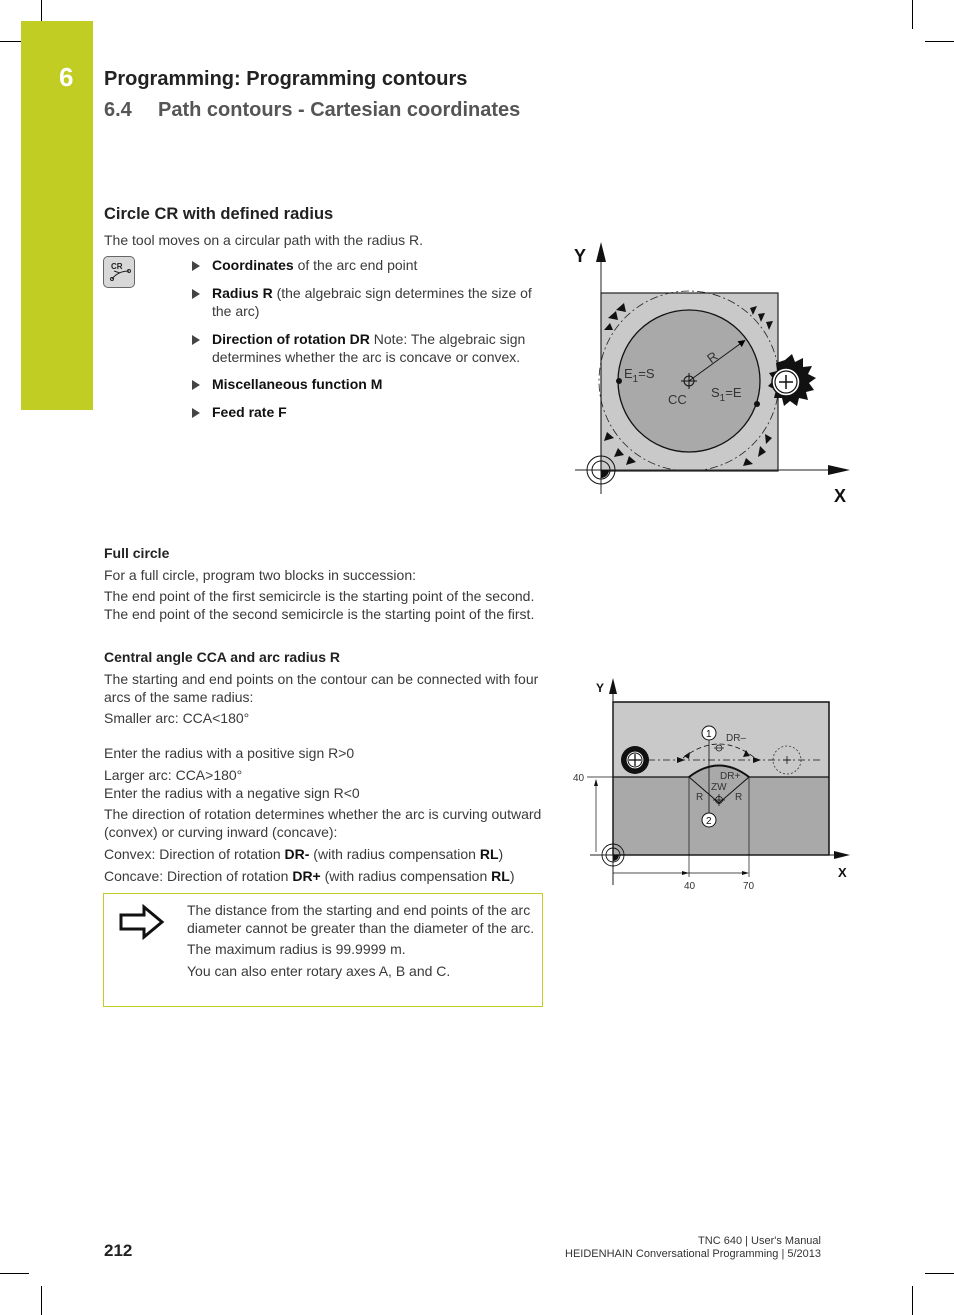 The width and height of the screenshot is (954, 1315). I want to click on cr-key-icon: CR, so click(119, 272).